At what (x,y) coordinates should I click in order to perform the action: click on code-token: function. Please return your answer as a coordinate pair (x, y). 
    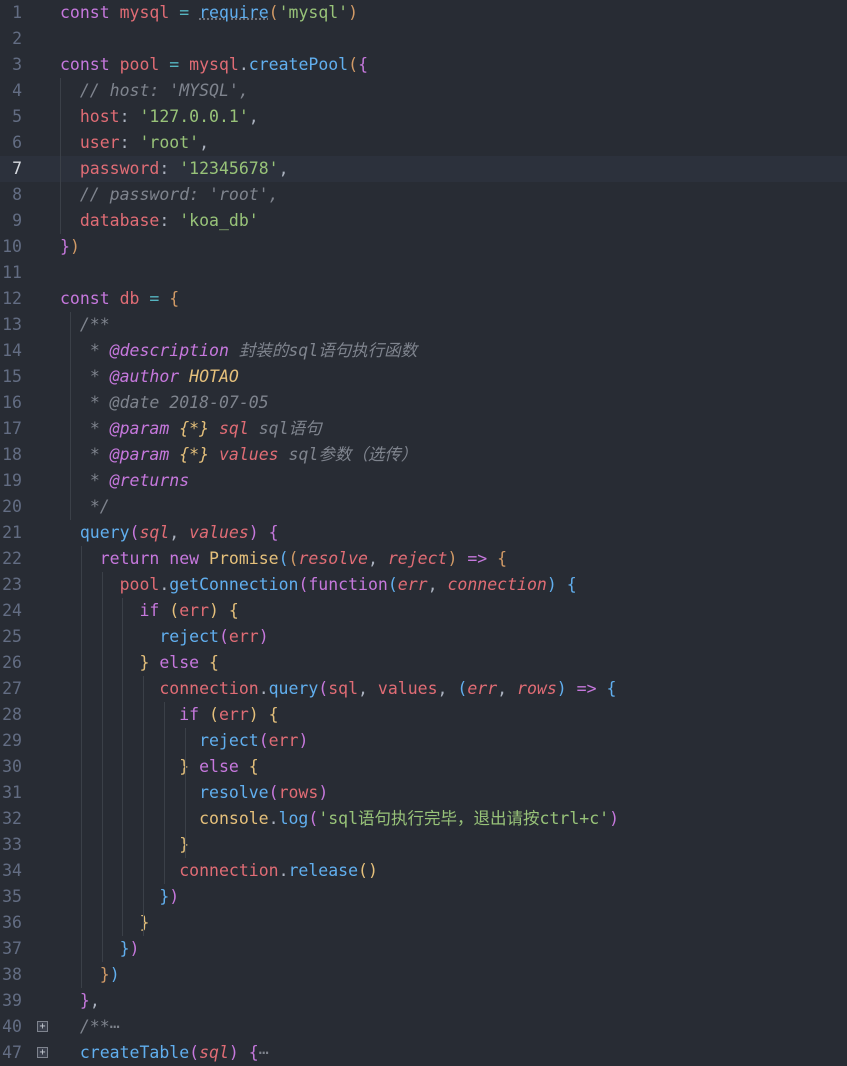
    Looking at the image, I should click on (348, 584).